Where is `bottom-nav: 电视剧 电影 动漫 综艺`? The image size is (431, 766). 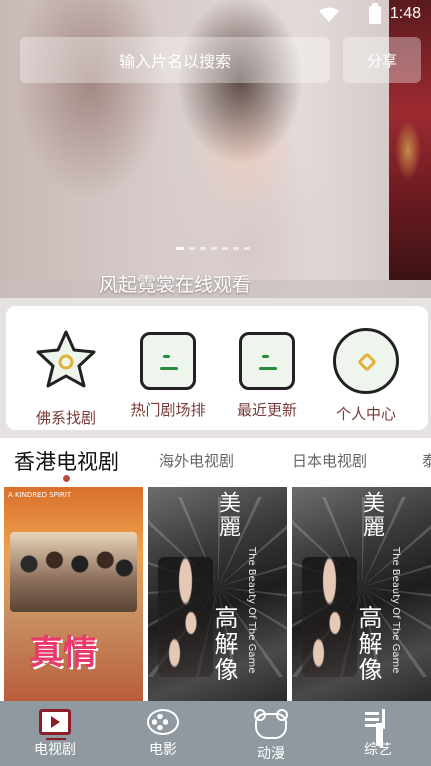 bottom-nav: 电视剧 电影 动漫 综艺 is located at coordinates (215, 733).